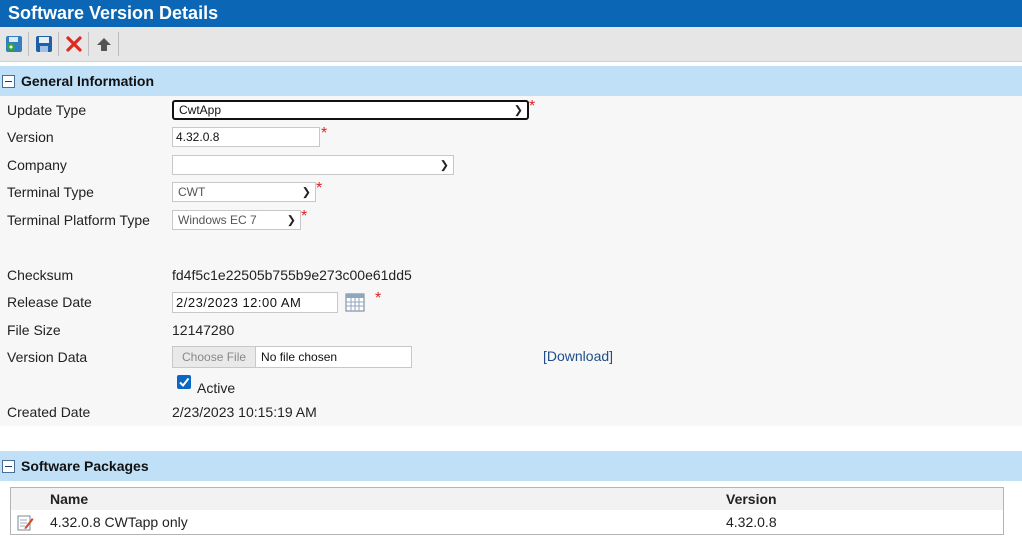 This screenshot has height=539, width=1022. I want to click on choose-file-button: Choose File, so click(215, 357).